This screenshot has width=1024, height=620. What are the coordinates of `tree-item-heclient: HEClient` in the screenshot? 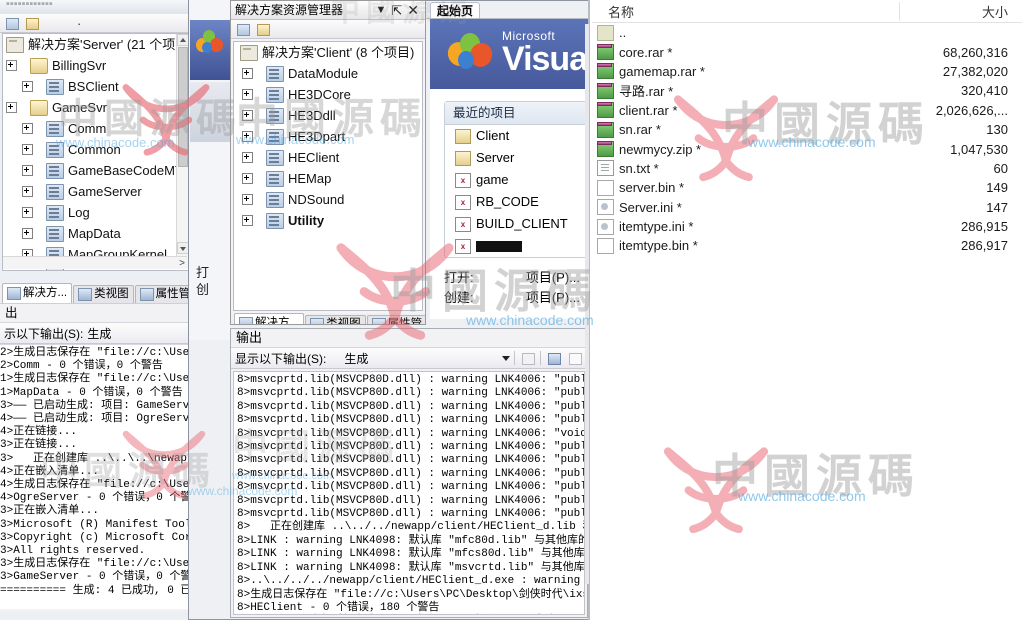 It's located at (328, 157).